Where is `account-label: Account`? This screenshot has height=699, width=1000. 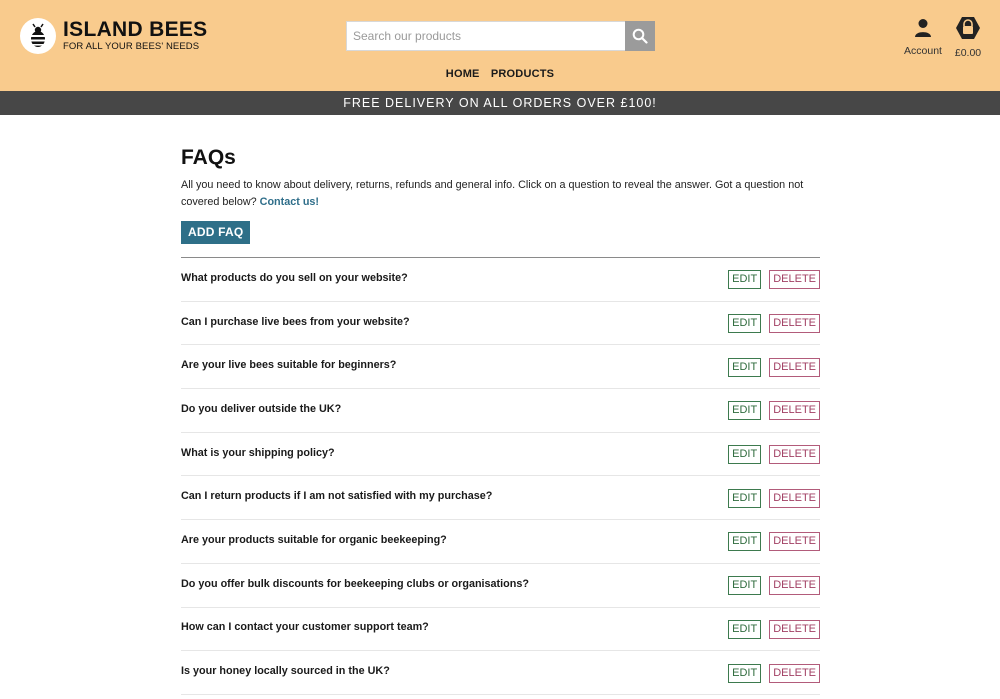
account-label: Account is located at coordinates (923, 51).